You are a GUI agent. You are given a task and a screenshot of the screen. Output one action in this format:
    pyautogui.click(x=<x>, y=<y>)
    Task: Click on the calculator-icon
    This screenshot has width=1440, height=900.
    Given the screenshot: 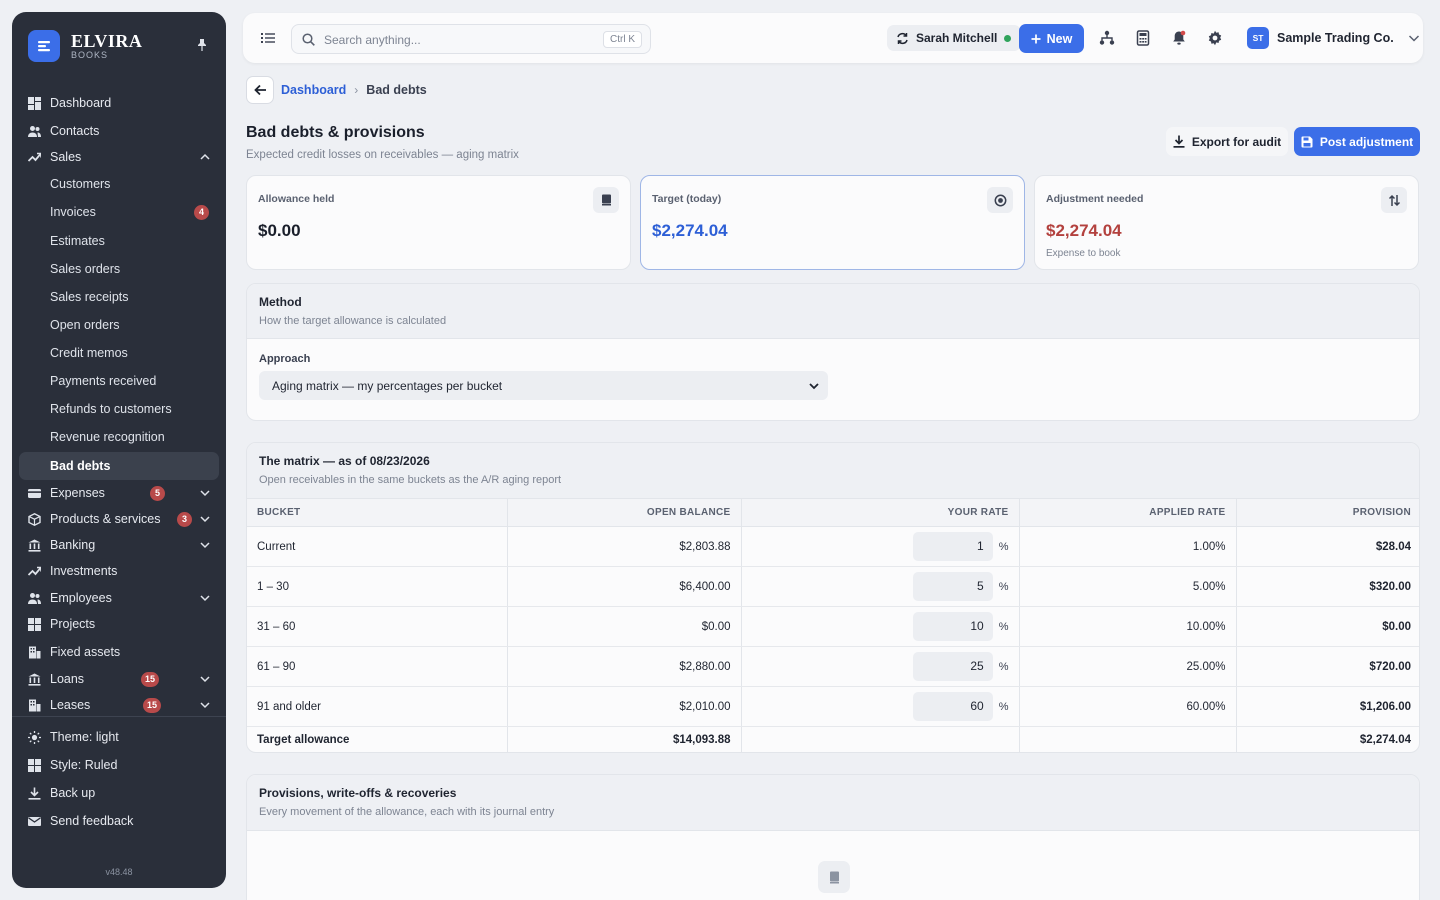 What is the action you would take?
    pyautogui.click(x=1143, y=38)
    